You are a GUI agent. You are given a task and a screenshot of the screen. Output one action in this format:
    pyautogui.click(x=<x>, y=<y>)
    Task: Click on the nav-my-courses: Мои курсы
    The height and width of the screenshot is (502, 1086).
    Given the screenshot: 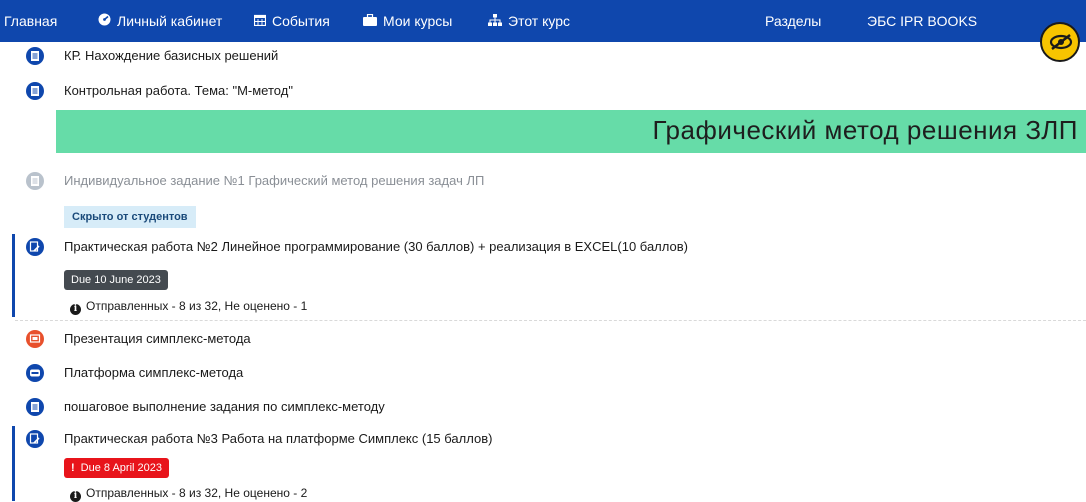 What is the action you would take?
    pyautogui.click(x=407, y=21)
    